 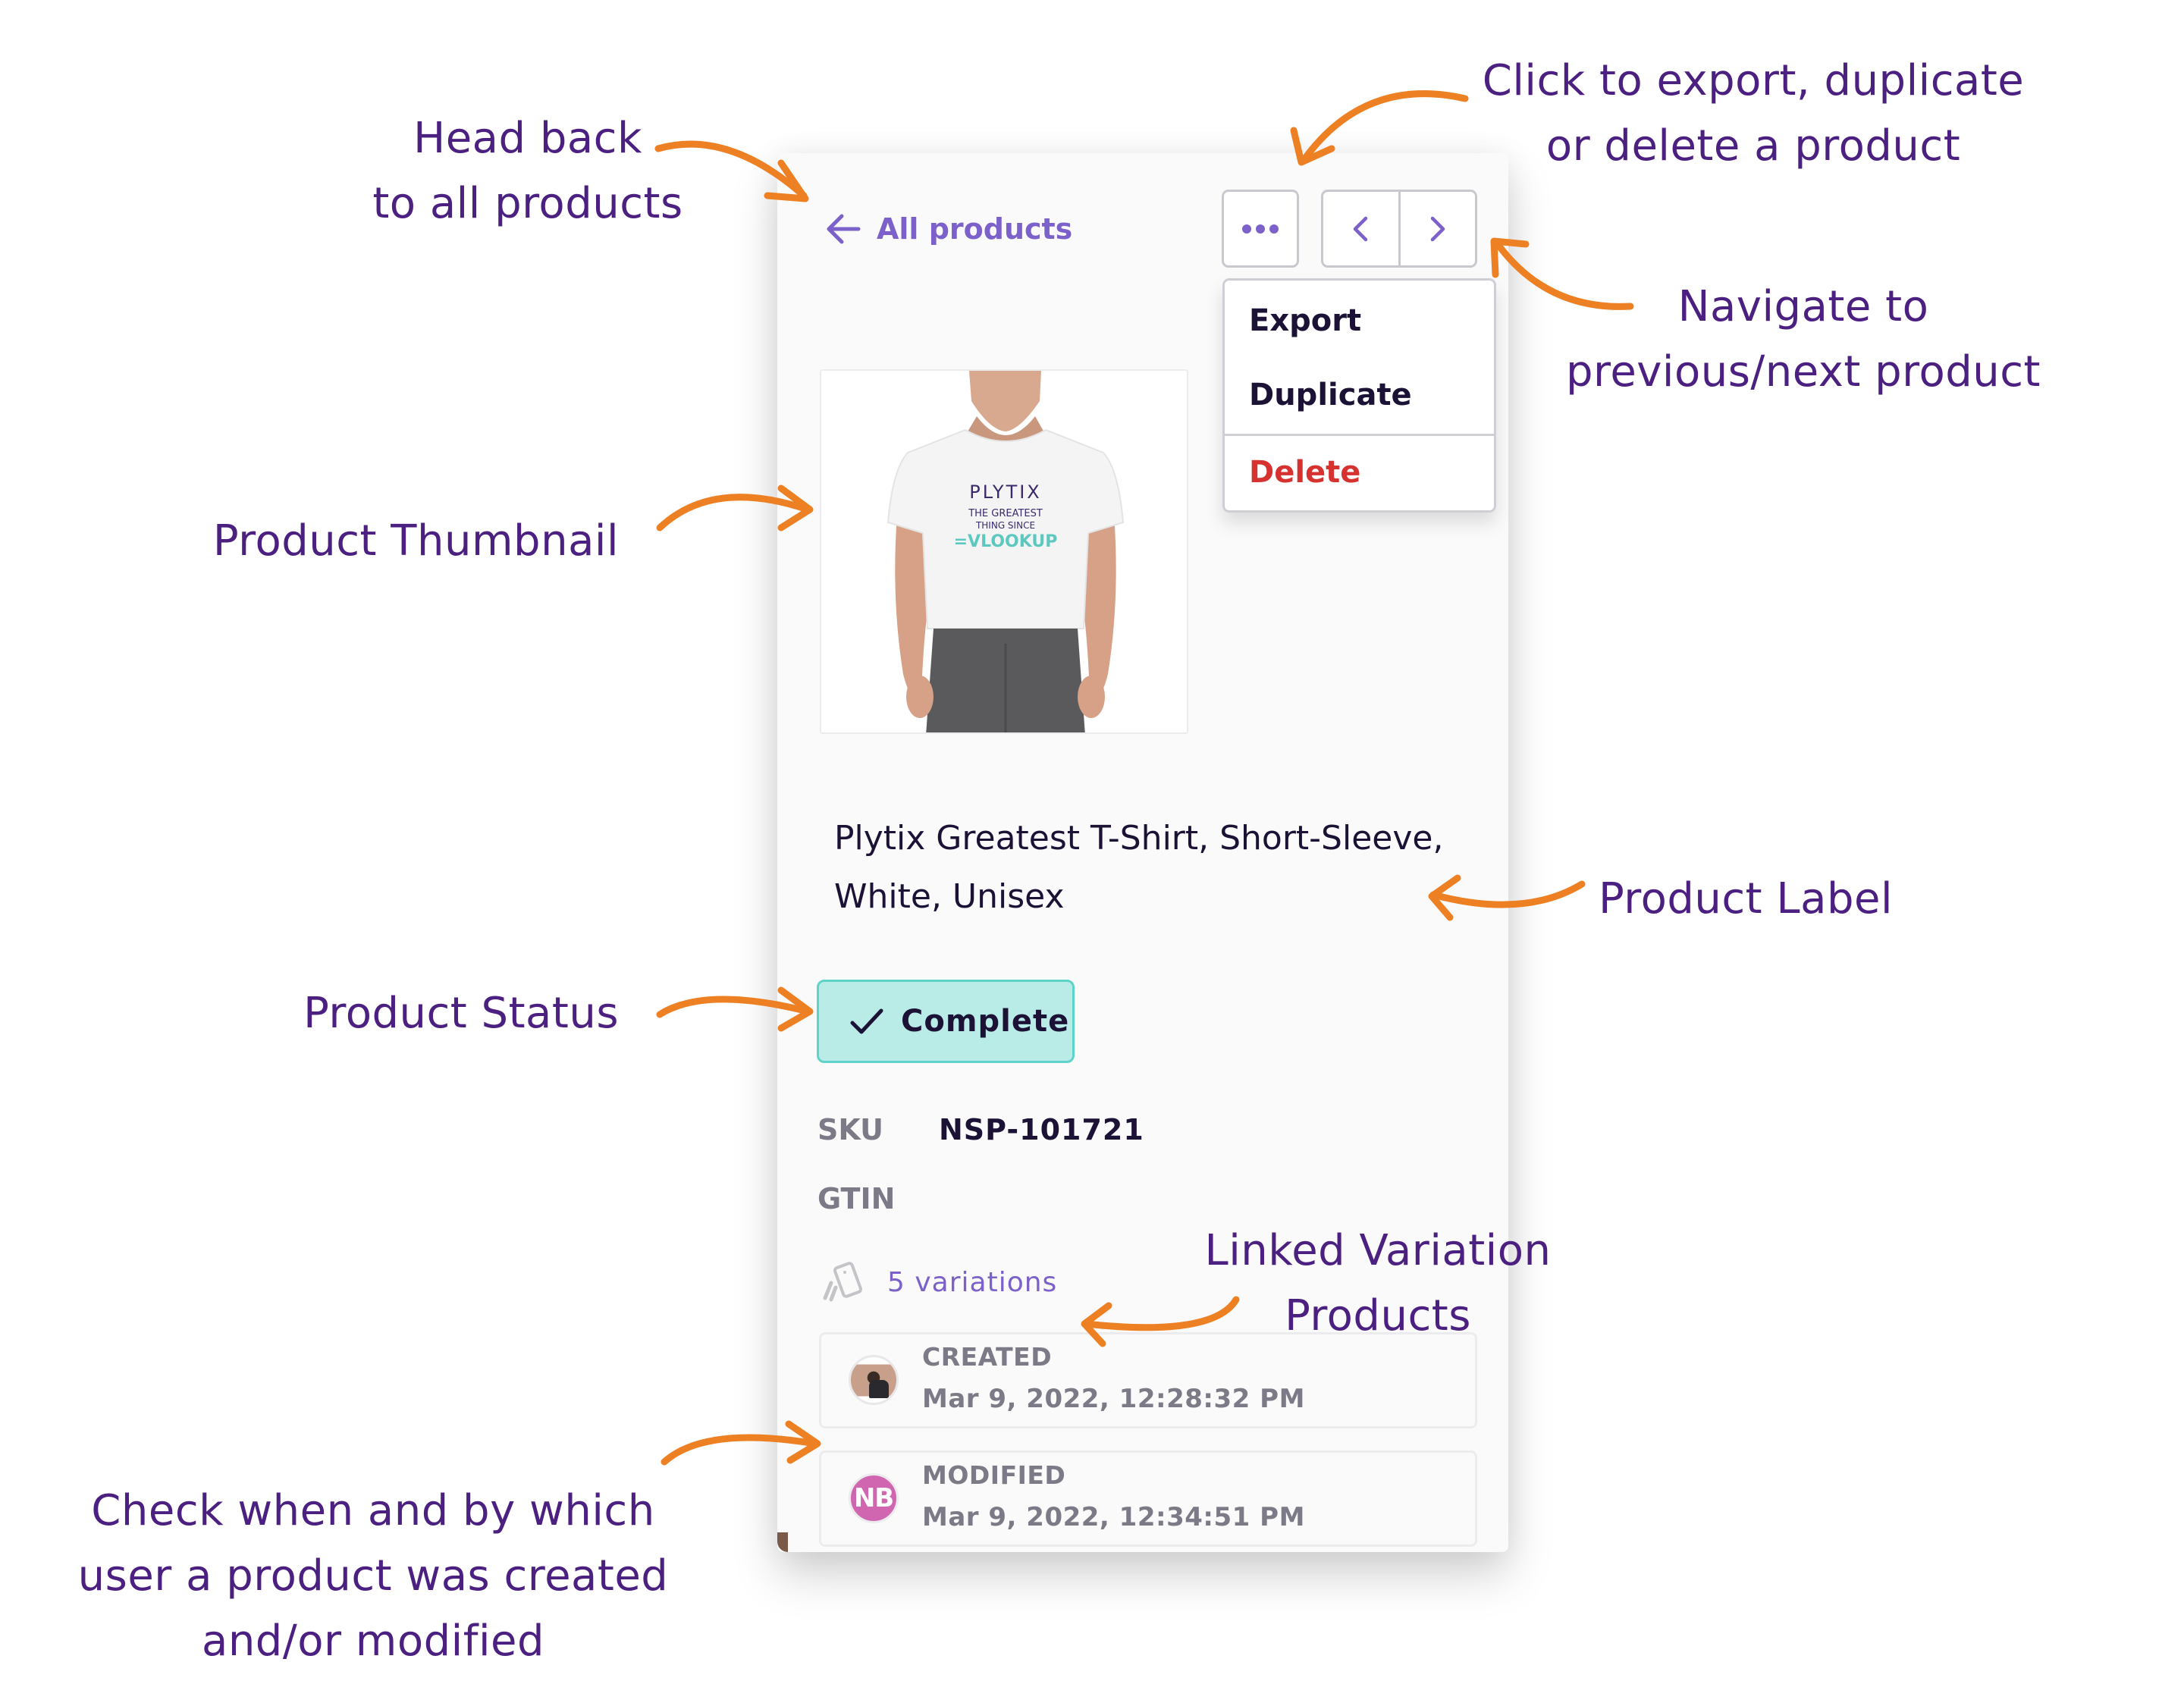 I want to click on all-products-link: All products, so click(x=948, y=229).